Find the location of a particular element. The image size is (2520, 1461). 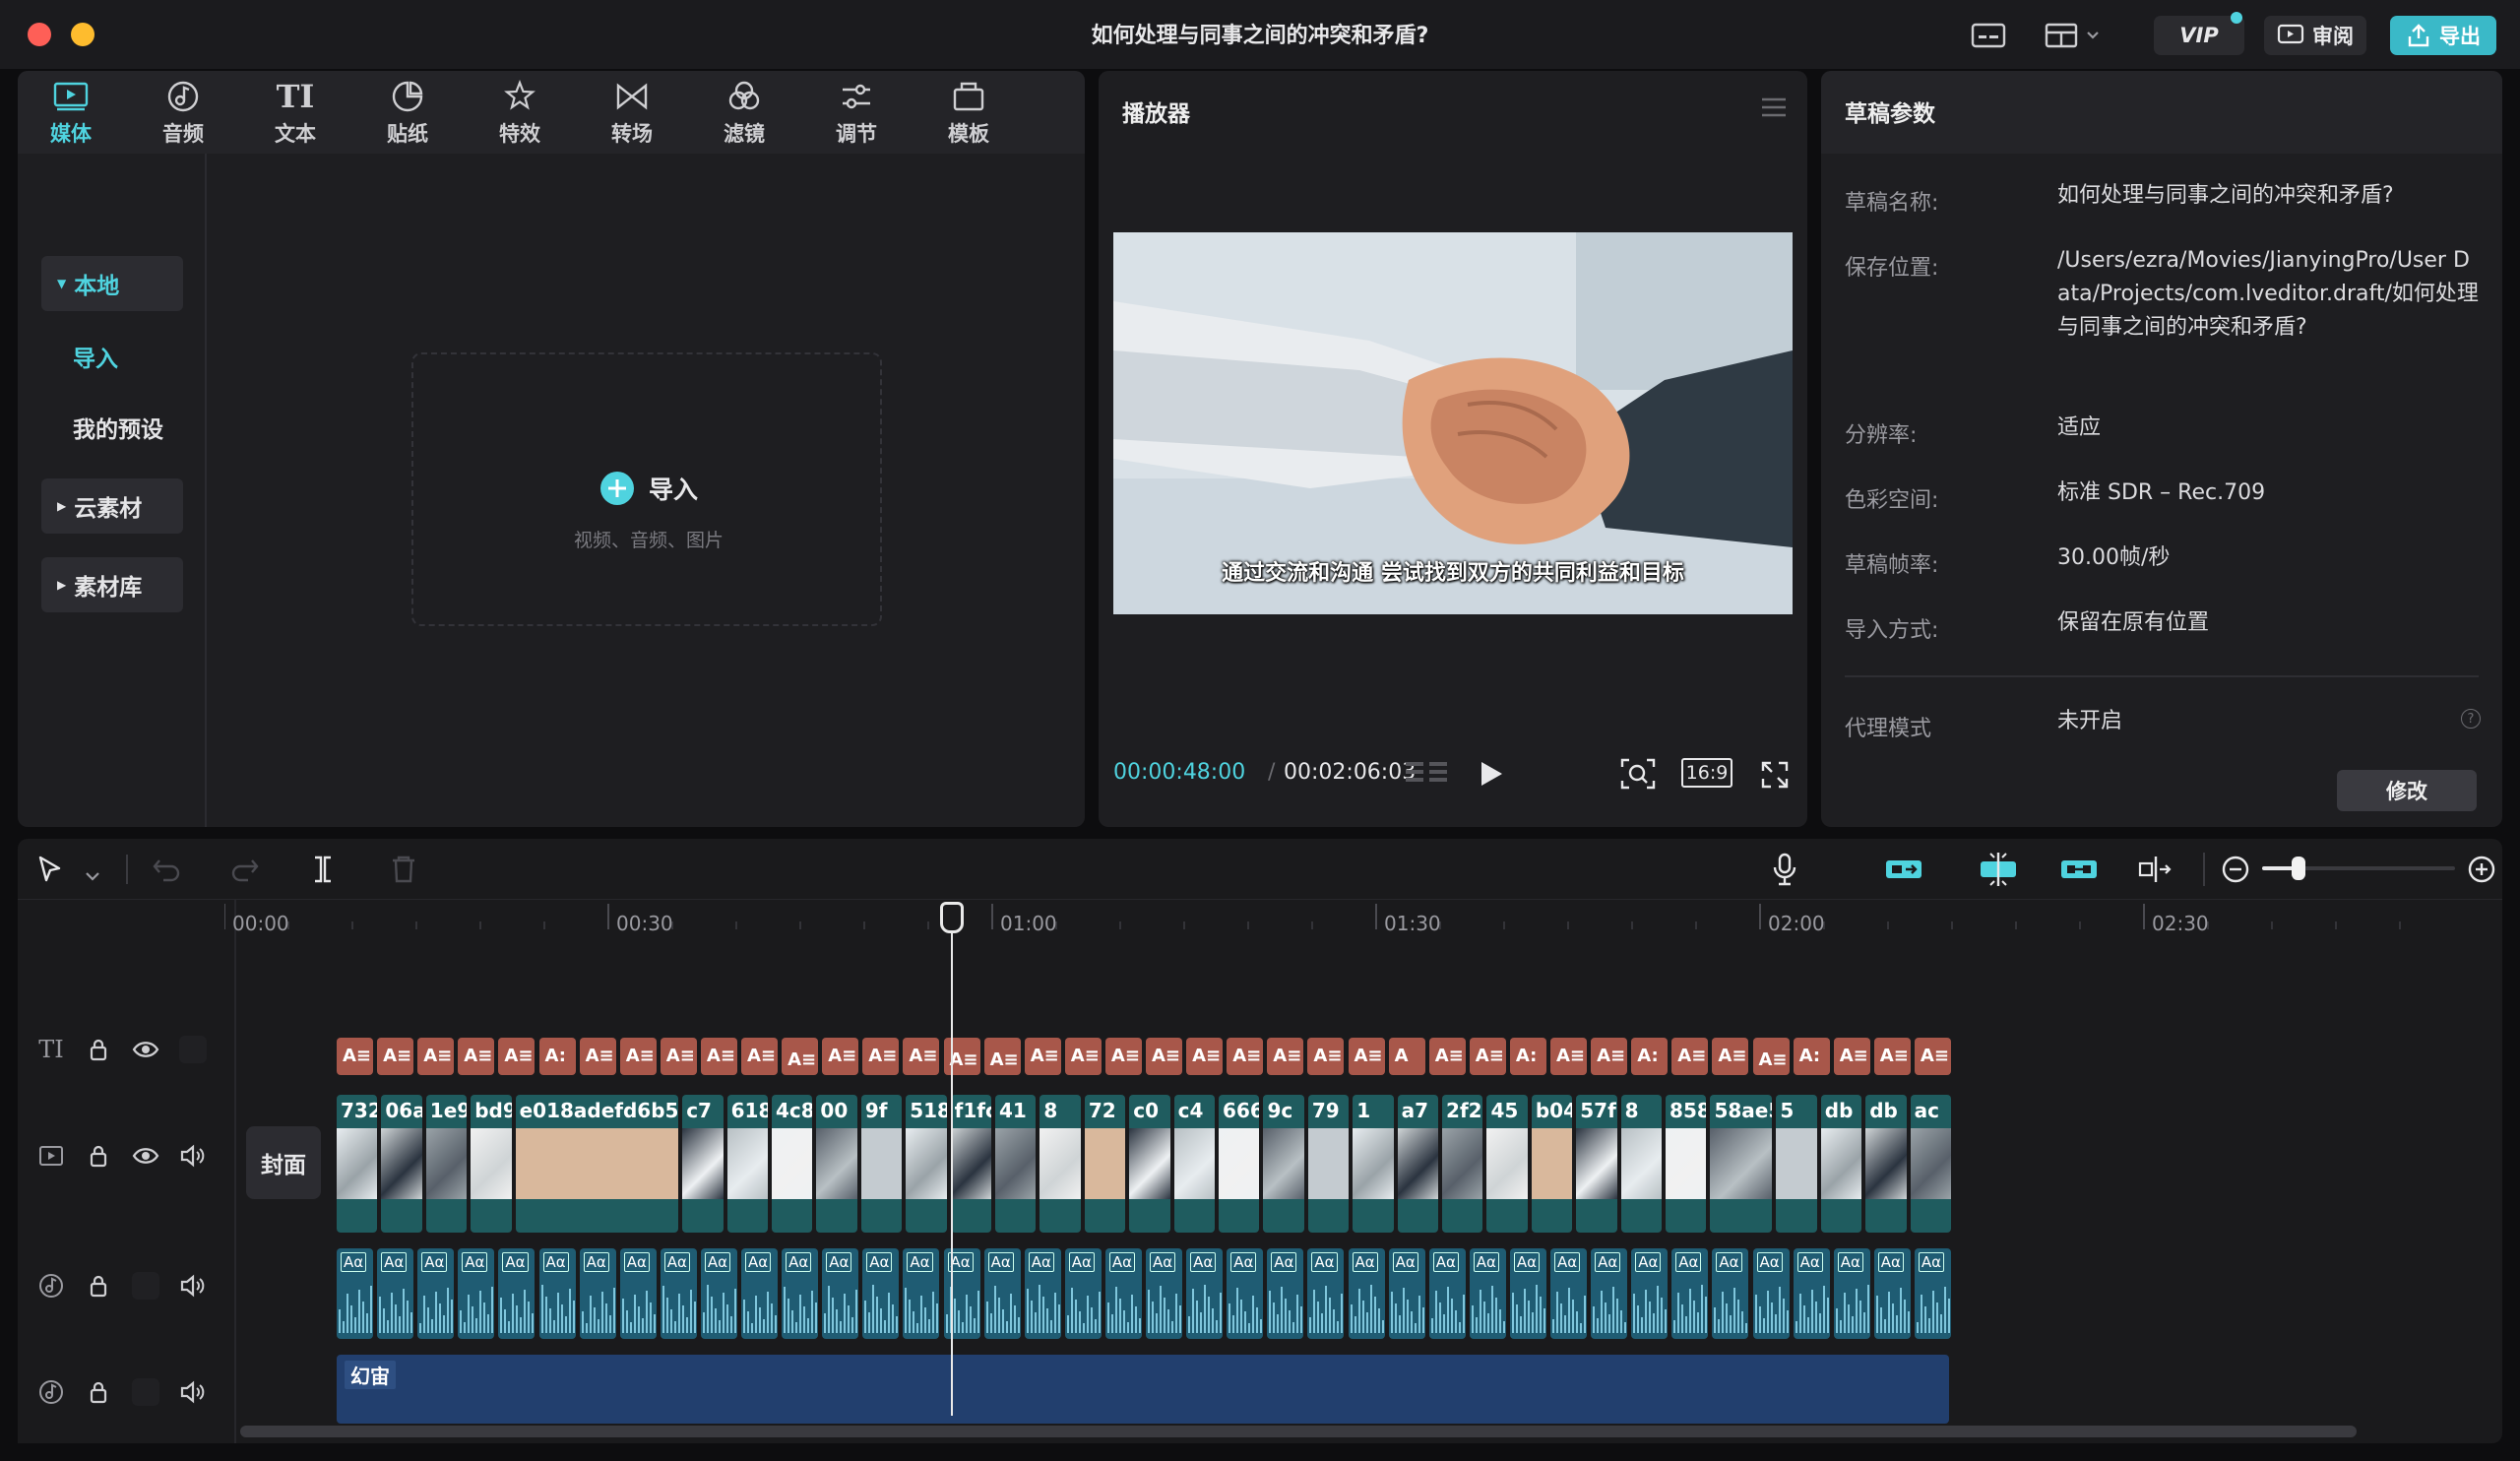

tab-media: 媒体 is located at coordinates (71, 114).